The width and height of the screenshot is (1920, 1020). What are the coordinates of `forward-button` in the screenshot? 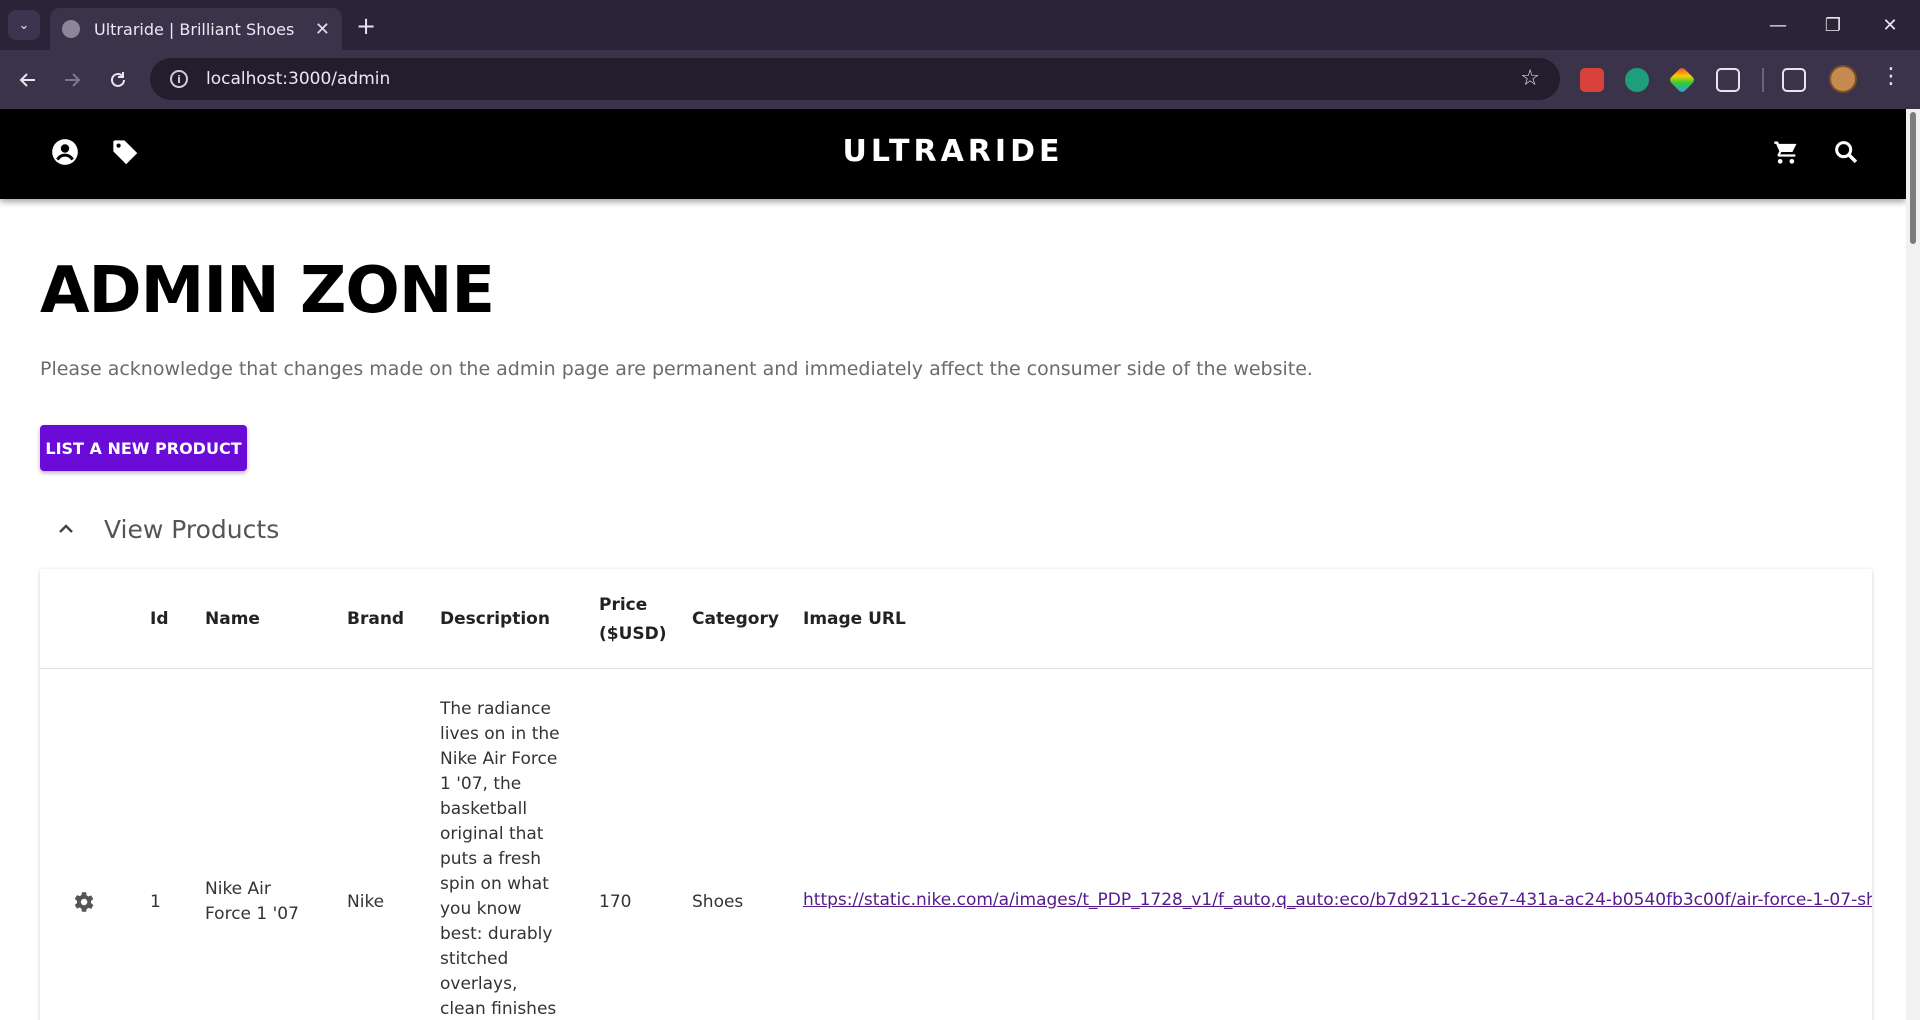 It's located at (72, 80).